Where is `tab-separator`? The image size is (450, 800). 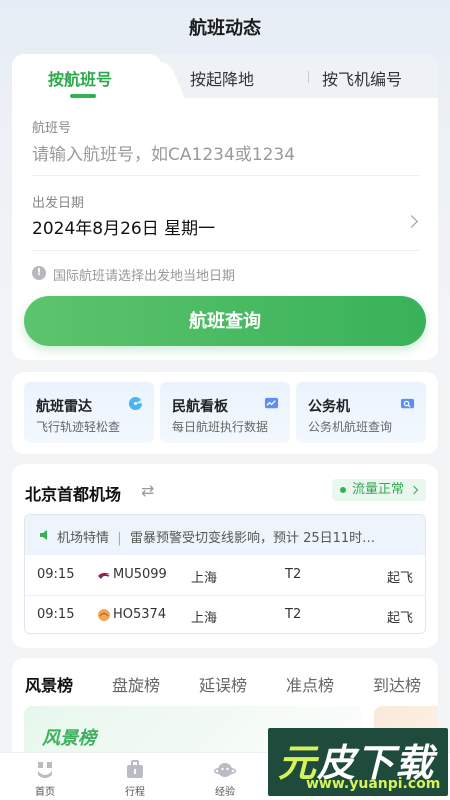 tab-separator is located at coordinates (308, 77).